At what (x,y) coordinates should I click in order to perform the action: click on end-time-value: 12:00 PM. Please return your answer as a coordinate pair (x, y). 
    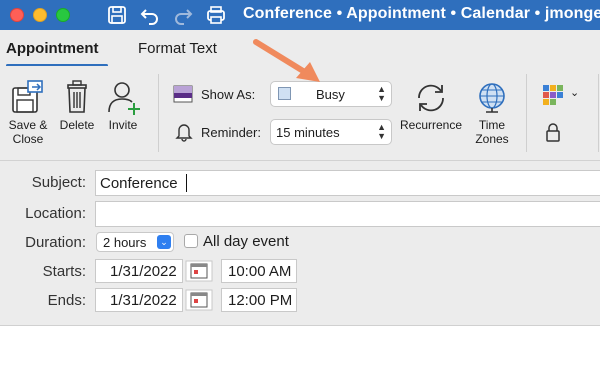
    Looking at the image, I should click on (260, 300).